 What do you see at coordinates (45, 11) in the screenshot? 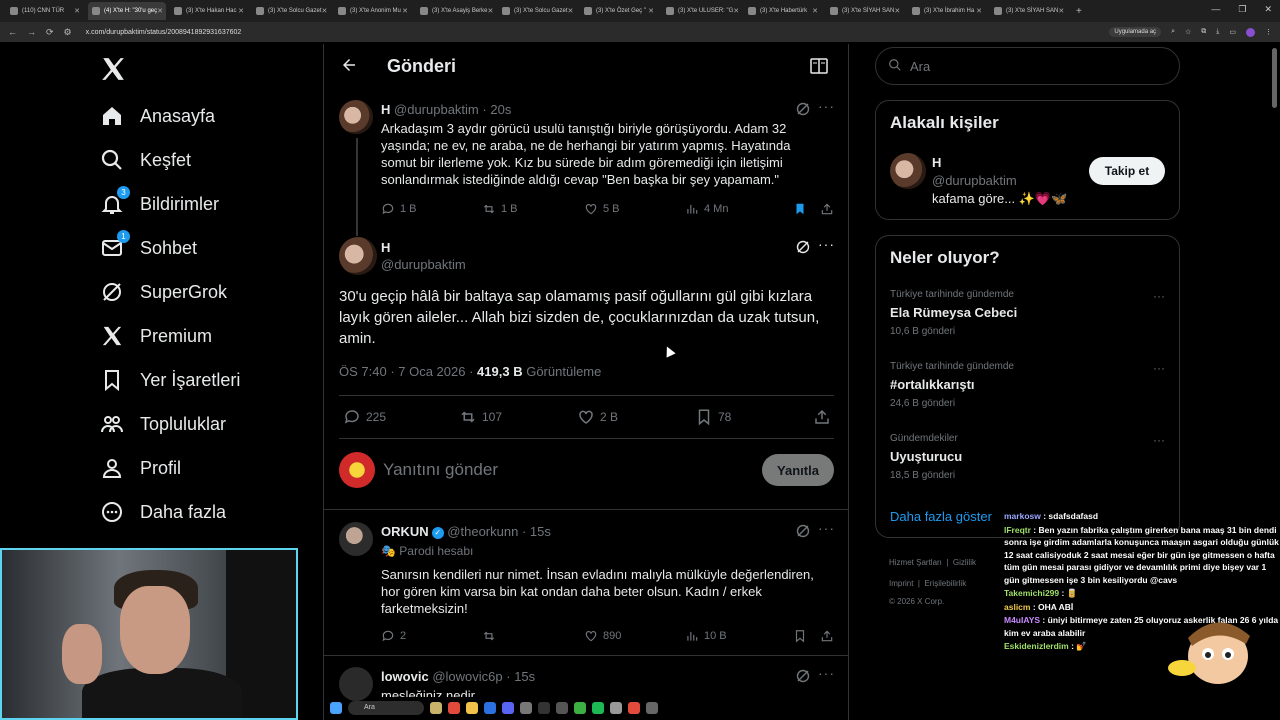
I see `browser-tab: (110) CNN TÜR ✕` at bounding box center [45, 11].